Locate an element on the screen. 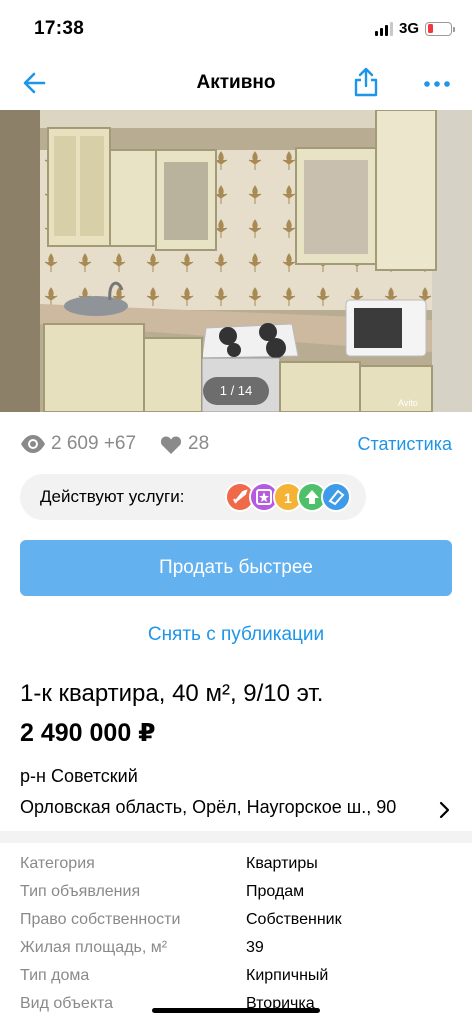 Image resolution: width=472 pixels, height=1024 pixels. section-divider is located at coordinates (236, 837).